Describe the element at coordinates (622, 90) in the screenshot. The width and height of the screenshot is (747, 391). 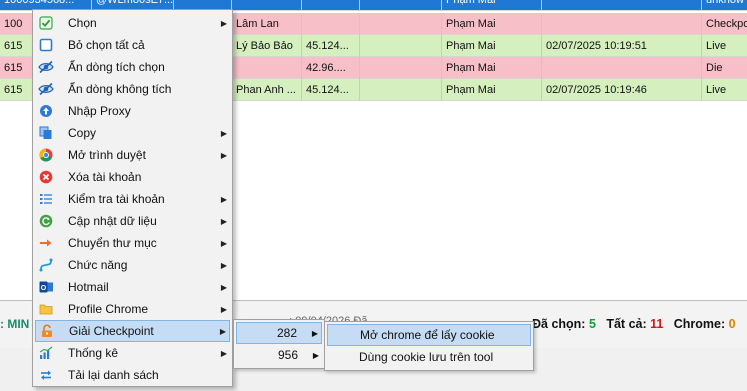
I see `table-cell: 02/07/2025 10:19:46` at that location.